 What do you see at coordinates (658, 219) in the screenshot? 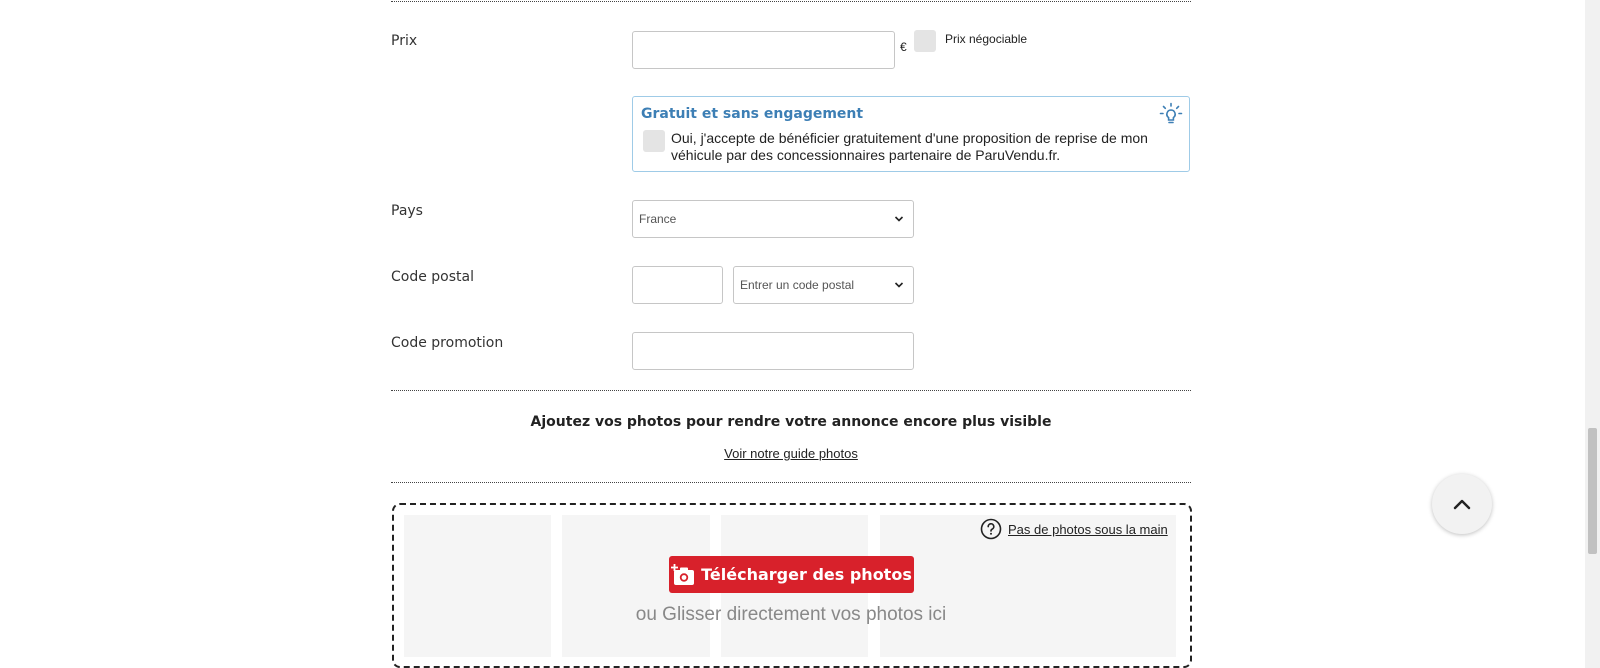
I see `country-selected-value: France` at bounding box center [658, 219].